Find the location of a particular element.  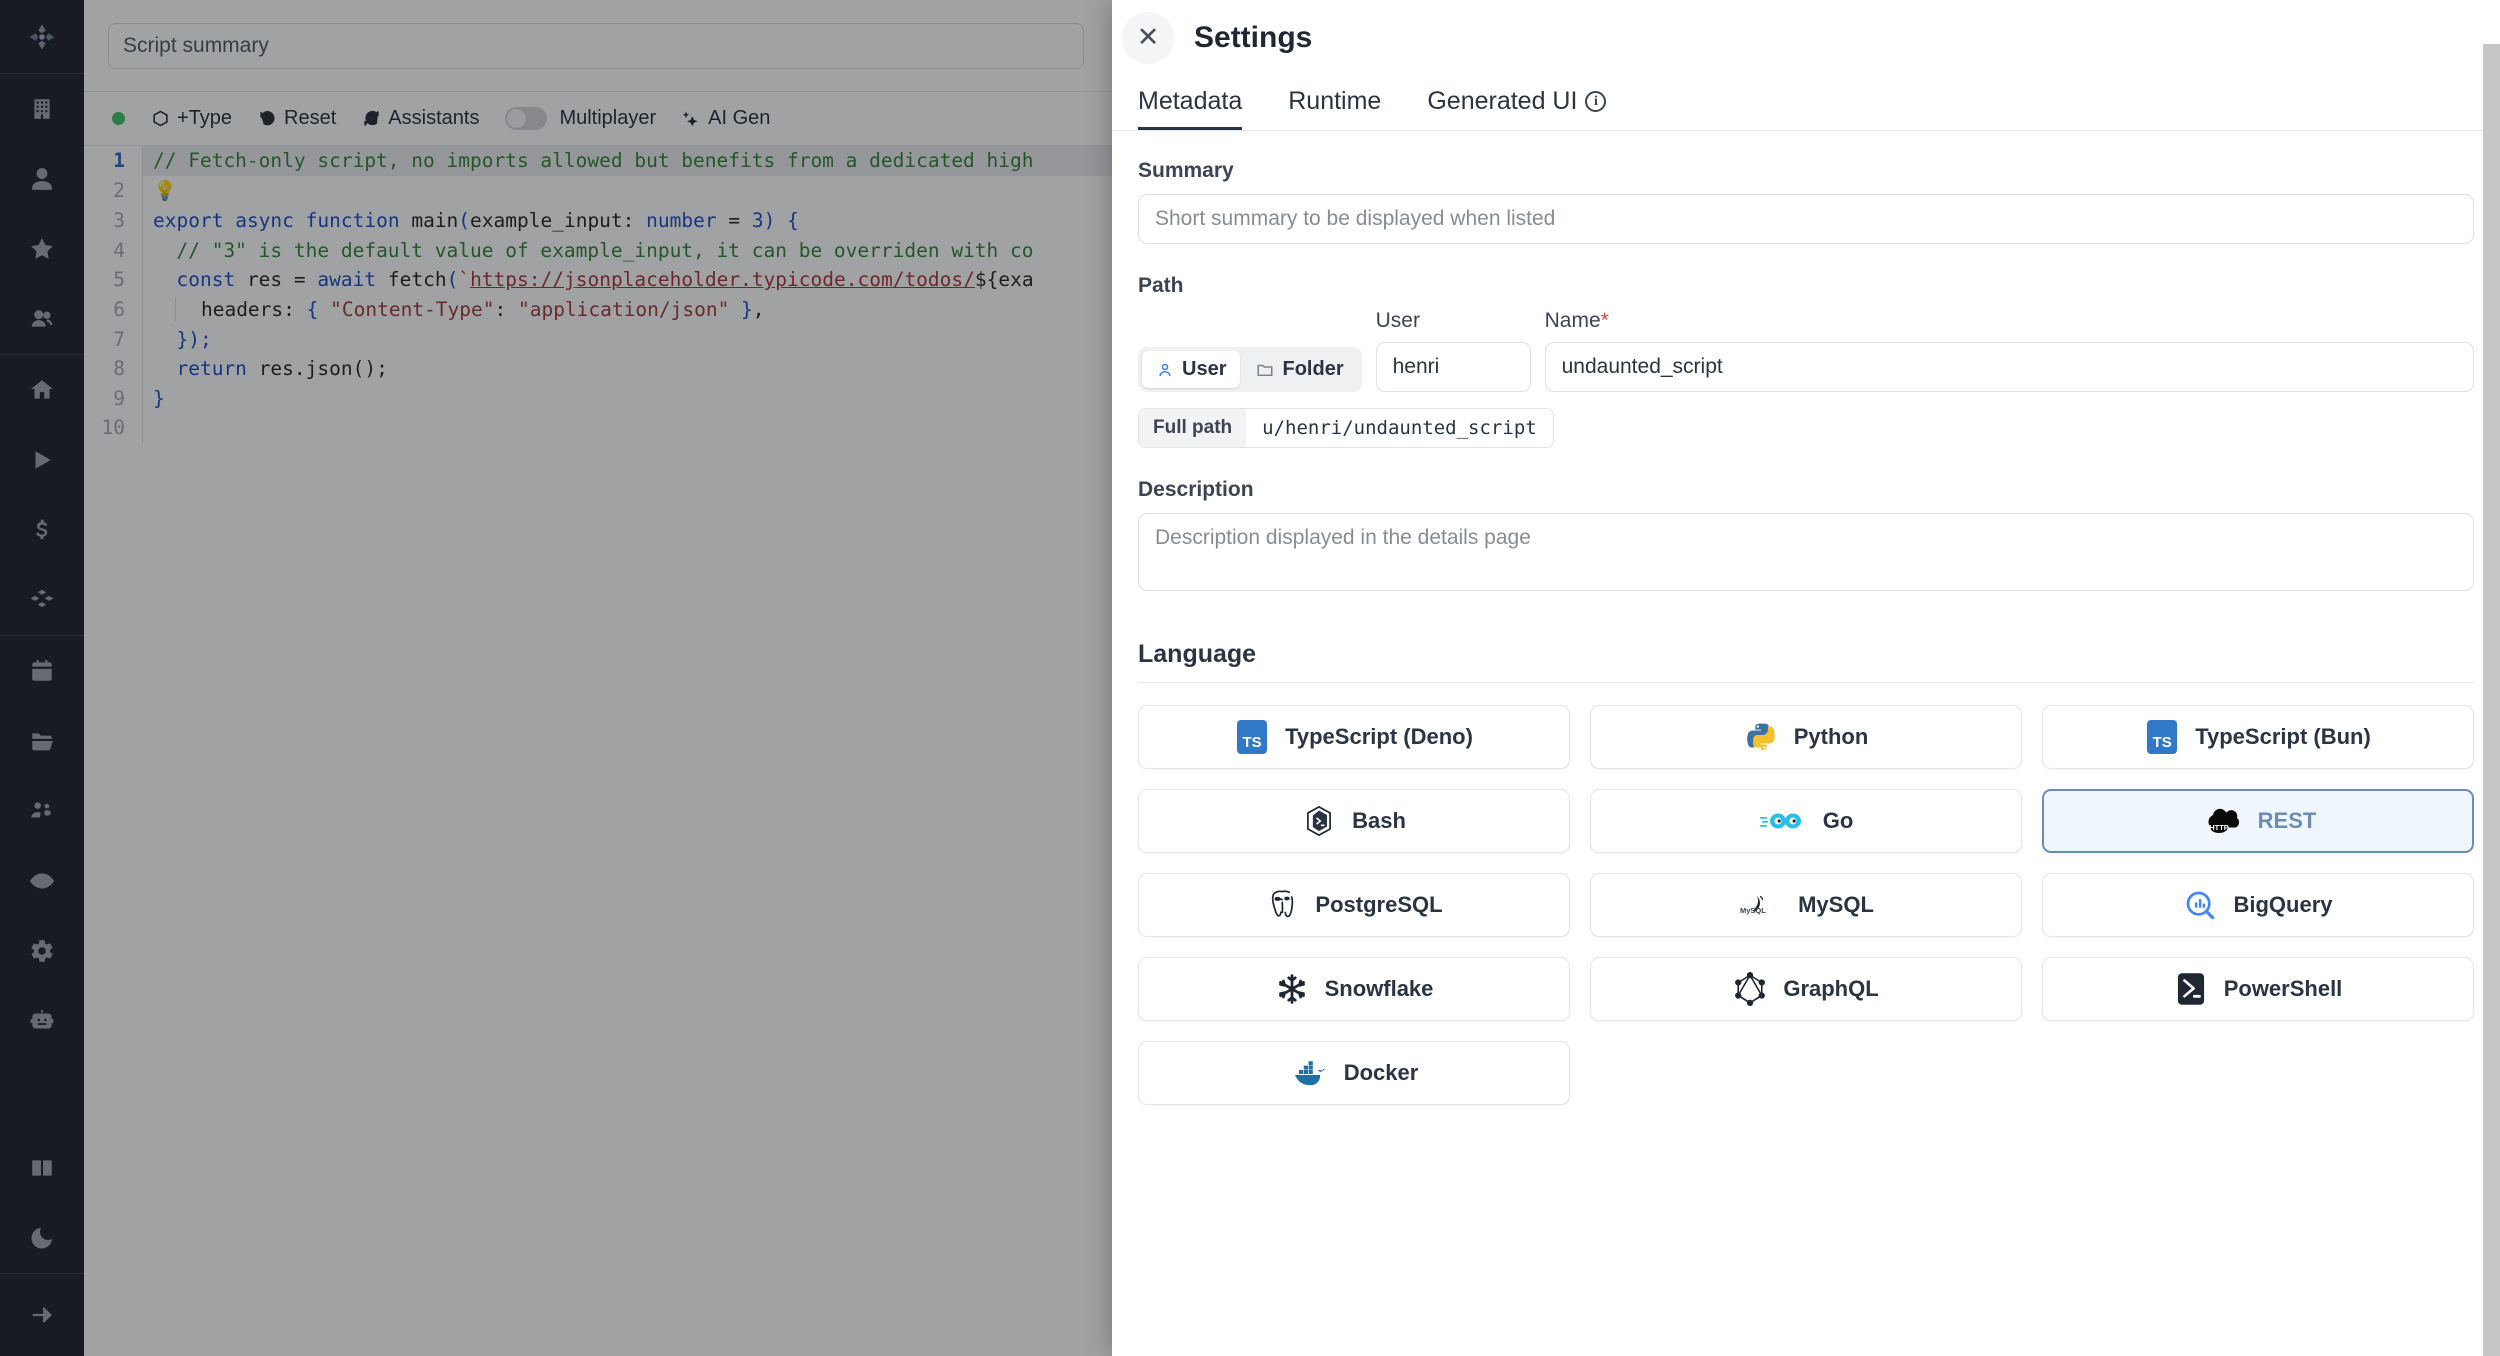

folder-icon is located at coordinates (1265, 370).